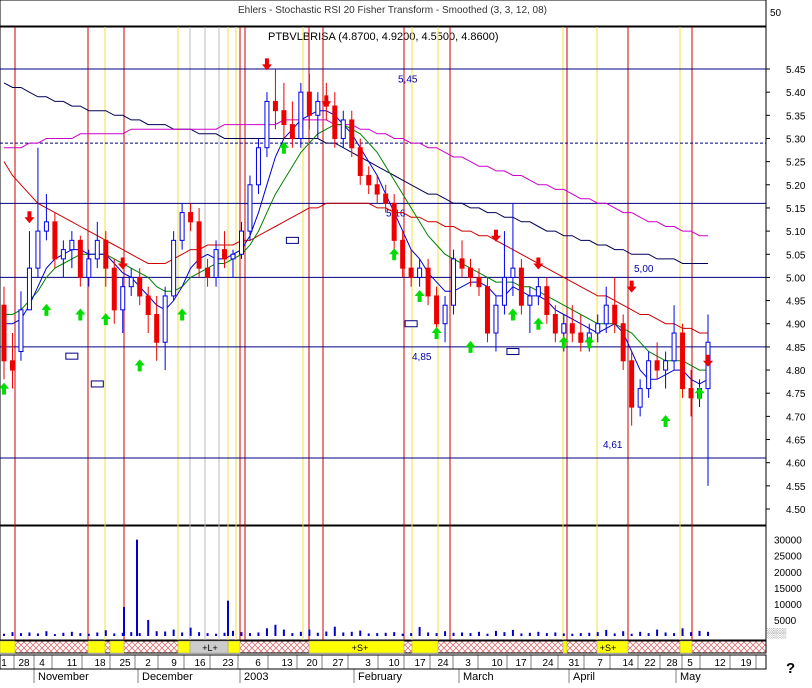 The image size is (812, 688). What do you see at coordinates (287, 663) in the screenshot?
I see `day-tick-label: 13` at bounding box center [287, 663].